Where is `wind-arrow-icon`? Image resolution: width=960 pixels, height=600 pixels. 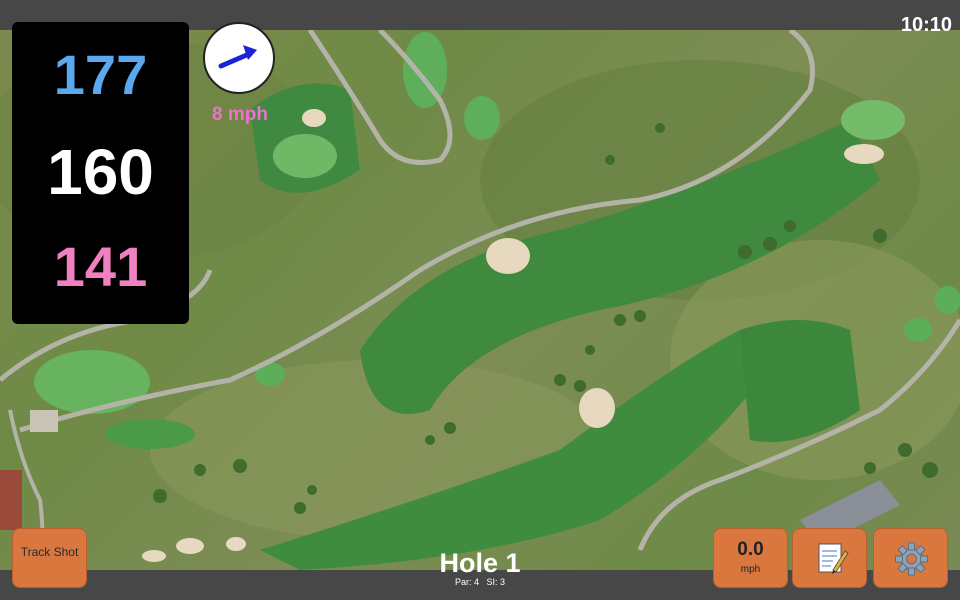
wind-arrow-icon is located at coordinates (237, 57).